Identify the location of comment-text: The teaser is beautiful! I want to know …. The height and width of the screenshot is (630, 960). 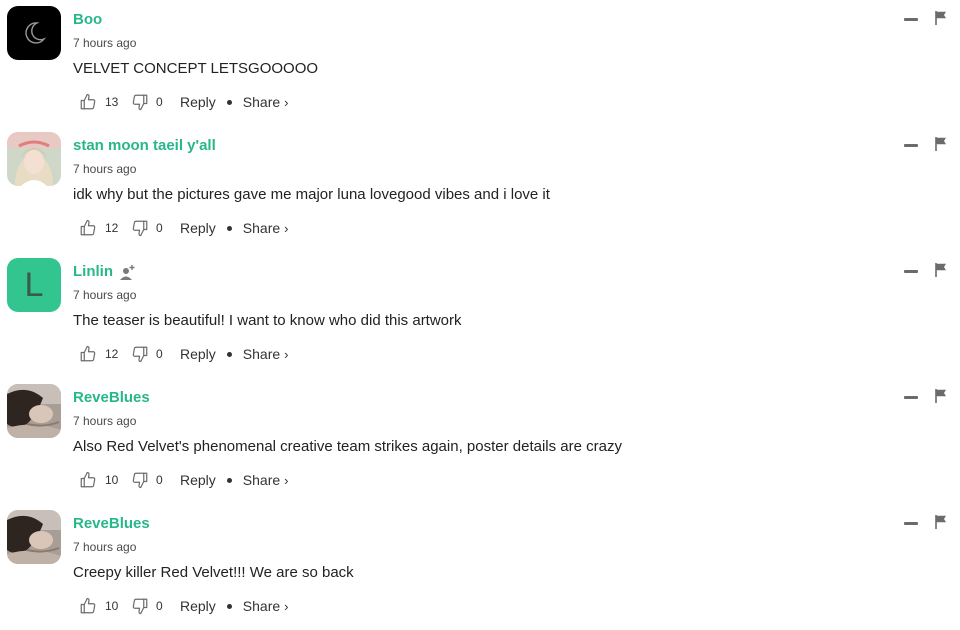
(267, 320).